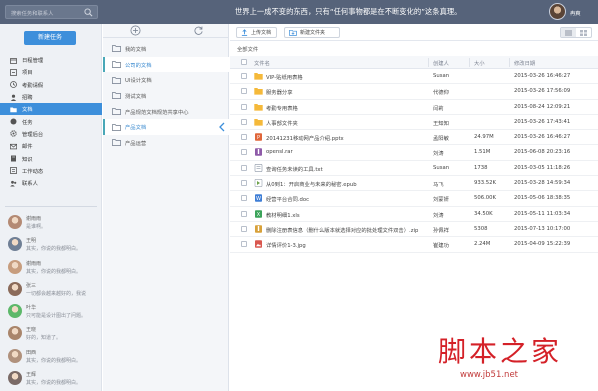 This screenshot has width=598, height=391. What do you see at coordinates (34, 263) in the screenshot?
I see `chat-contact-name: 谢雨雨` at bounding box center [34, 263].